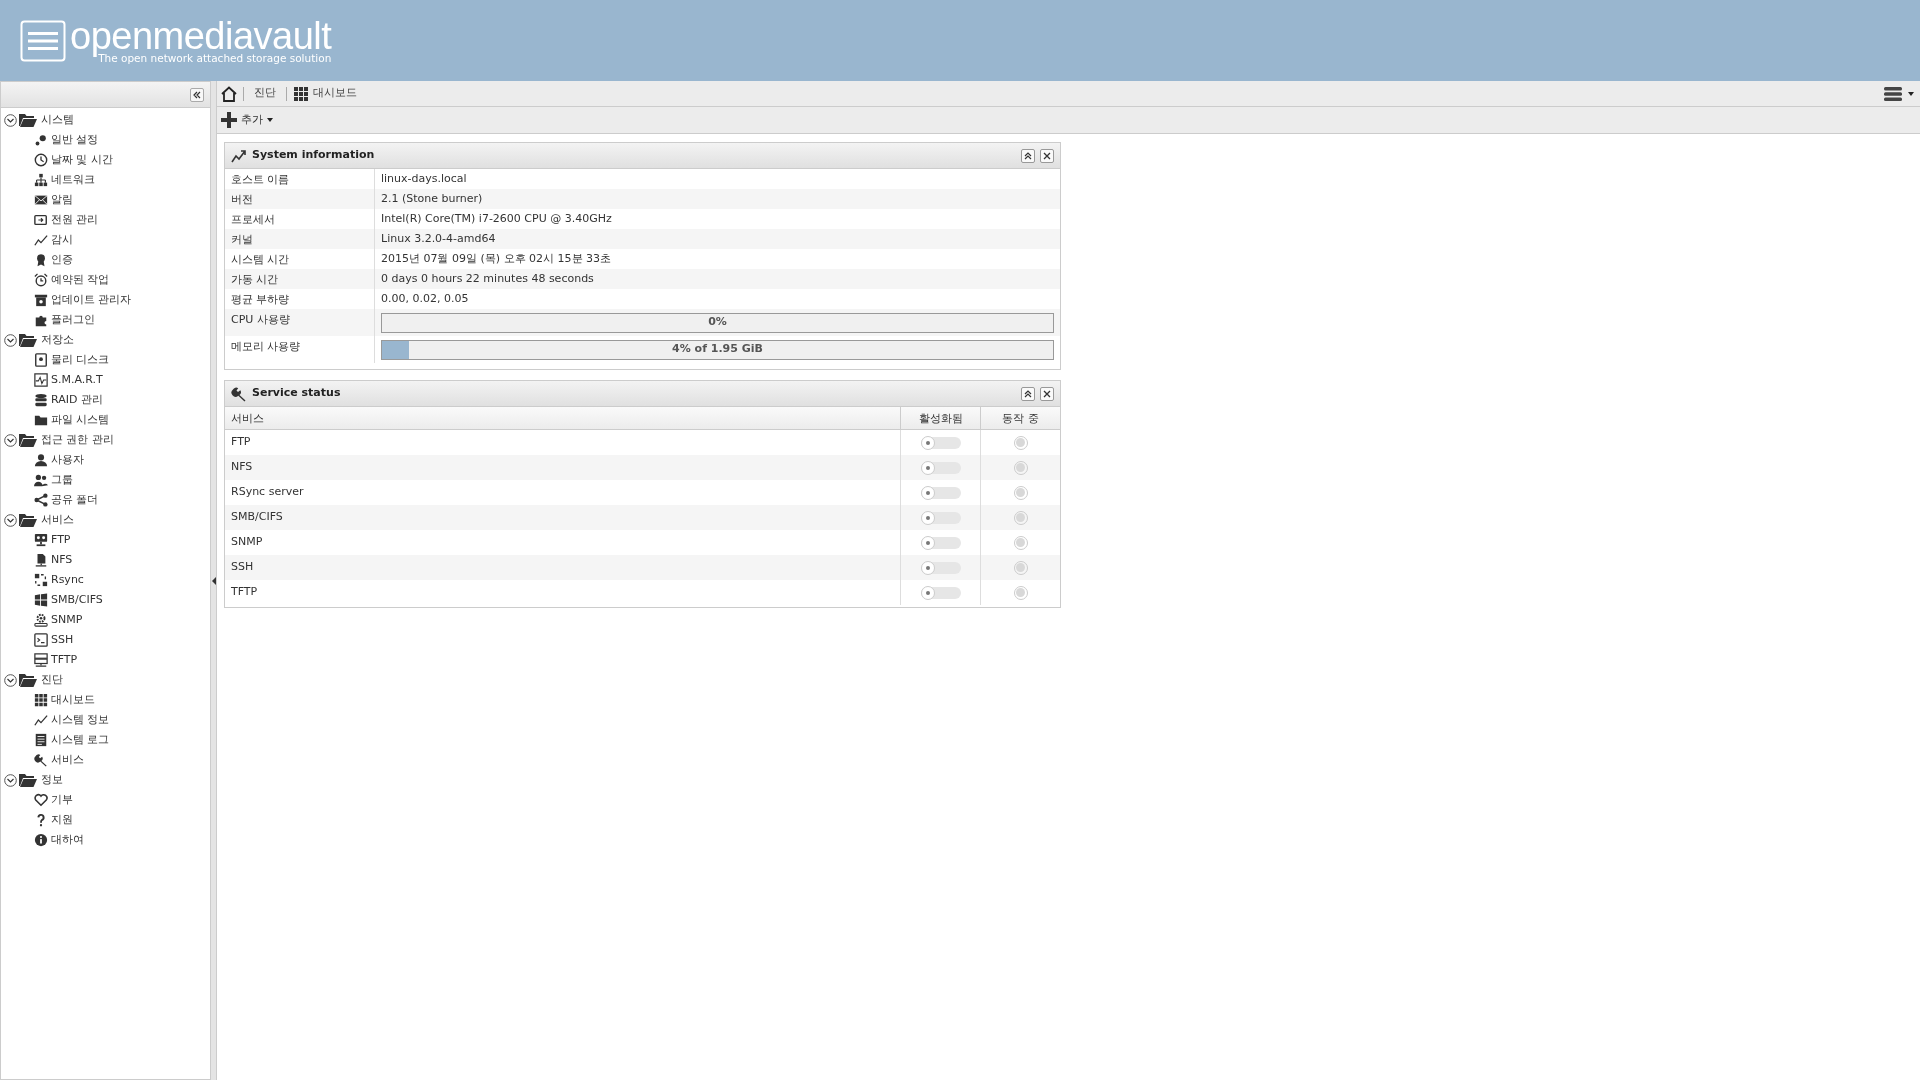 The image size is (1920, 1080). I want to click on double-chevron-left-icon, so click(197, 94).